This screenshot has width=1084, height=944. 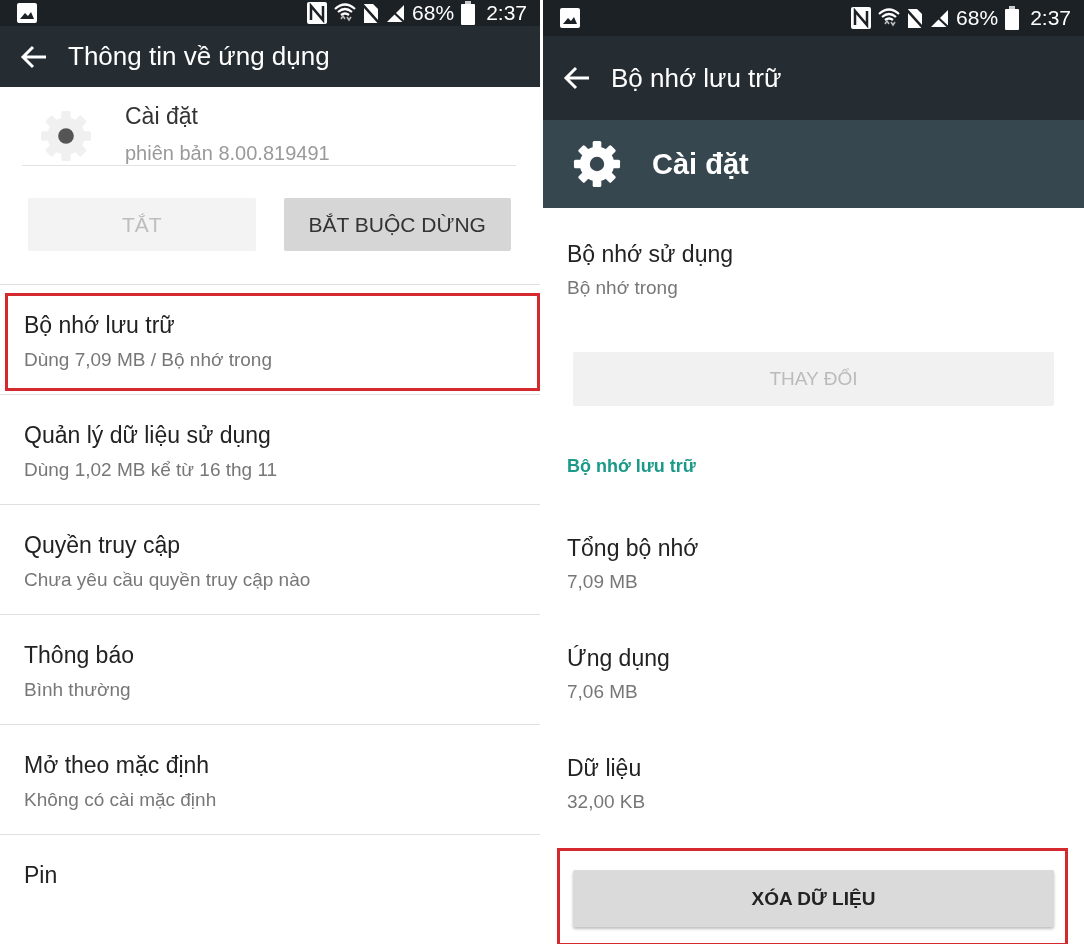 What do you see at coordinates (41, 875) in the screenshot?
I see `item-title: Pin` at bounding box center [41, 875].